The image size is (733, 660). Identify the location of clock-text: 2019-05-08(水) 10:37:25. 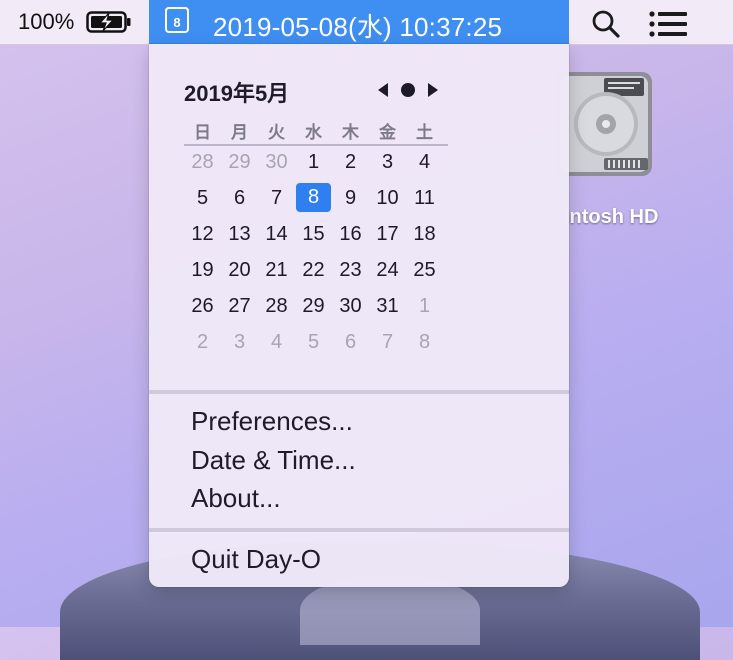
(358, 27).